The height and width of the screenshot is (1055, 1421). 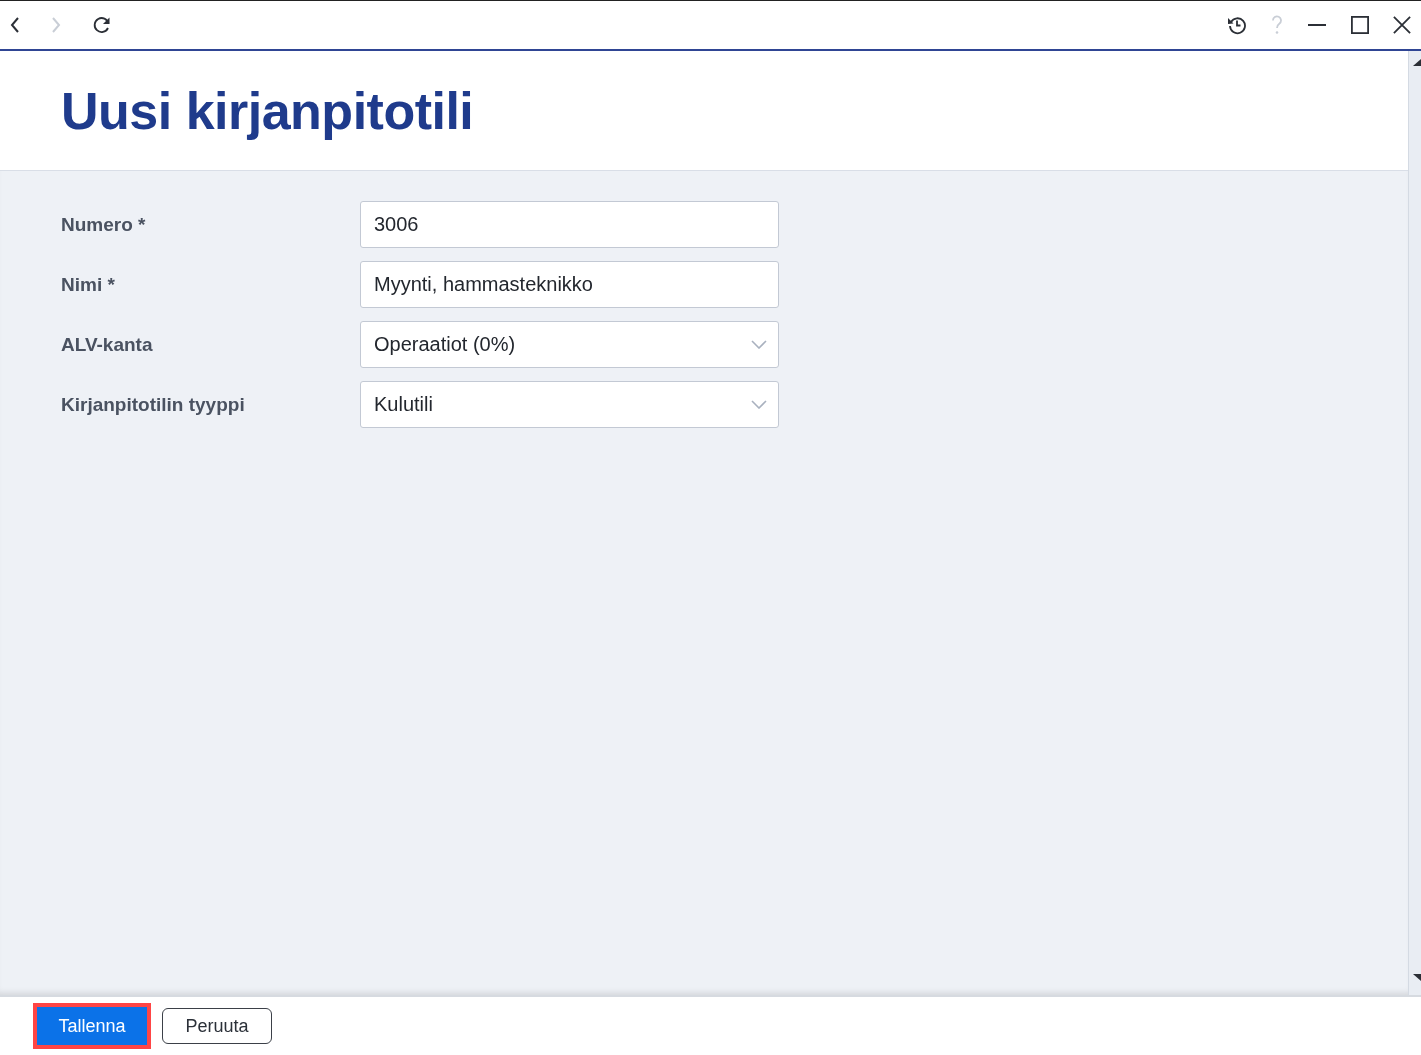 What do you see at coordinates (102, 25) in the screenshot?
I see `refresh-icon` at bounding box center [102, 25].